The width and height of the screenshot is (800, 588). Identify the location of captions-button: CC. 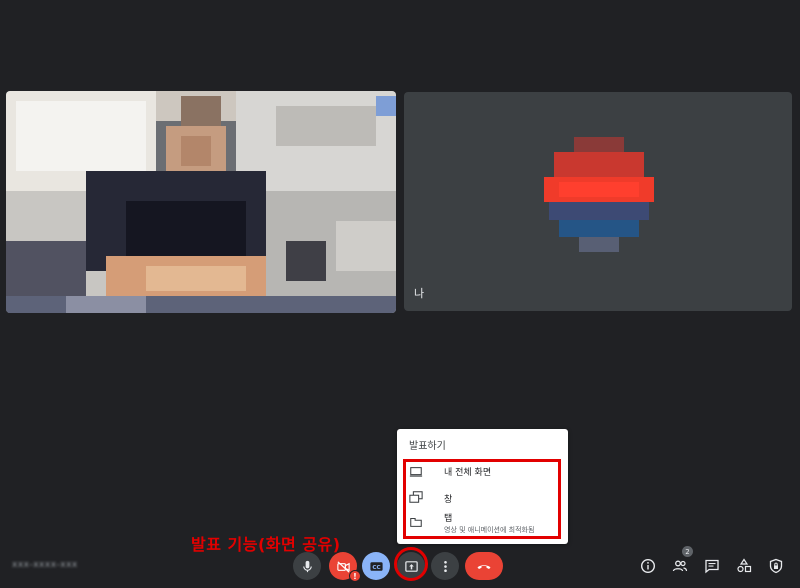
(376, 566).